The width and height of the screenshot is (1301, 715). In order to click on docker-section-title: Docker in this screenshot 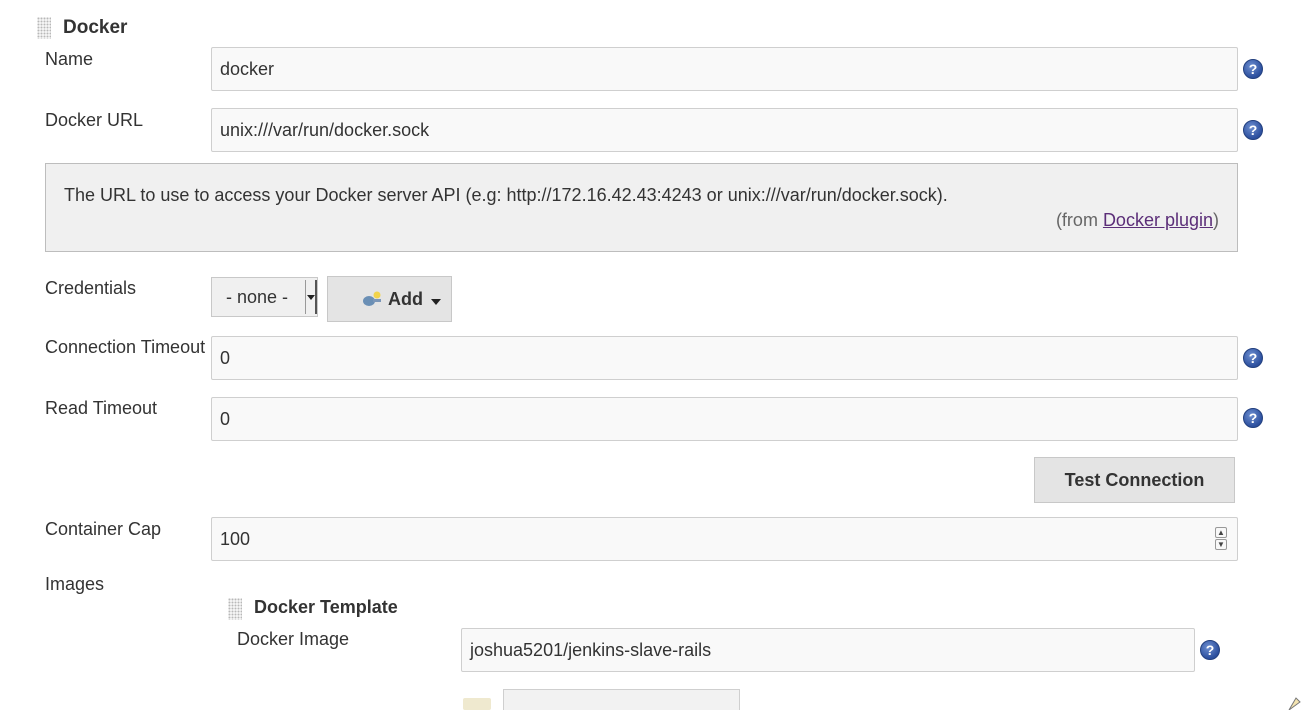, I will do `click(95, 27)`.